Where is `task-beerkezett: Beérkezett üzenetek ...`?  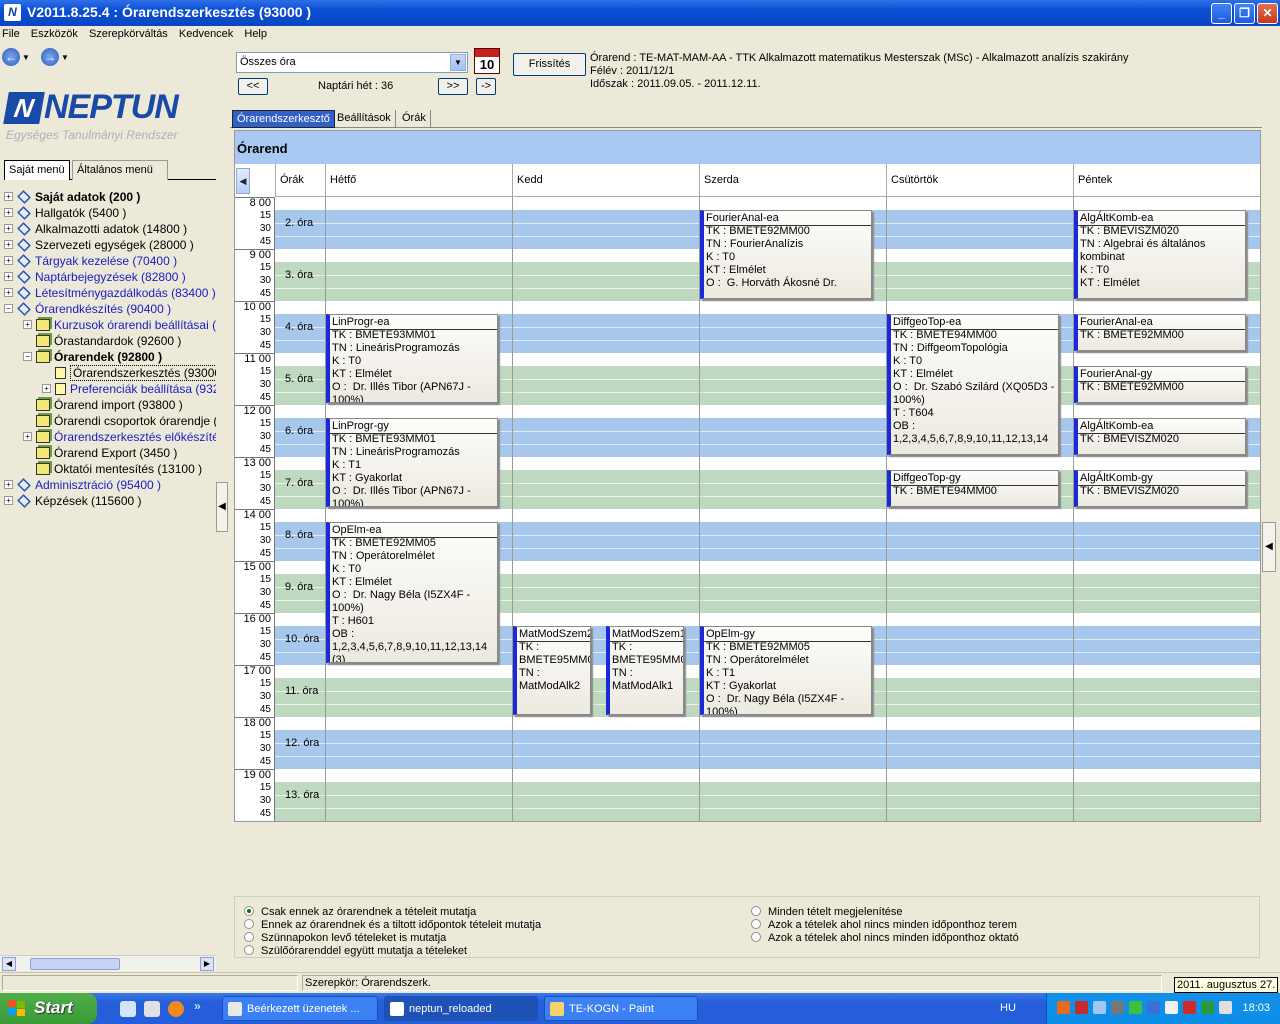
task-beerkezett: Beérkezett üzenetek ... is located at coordinates (300, 1008).